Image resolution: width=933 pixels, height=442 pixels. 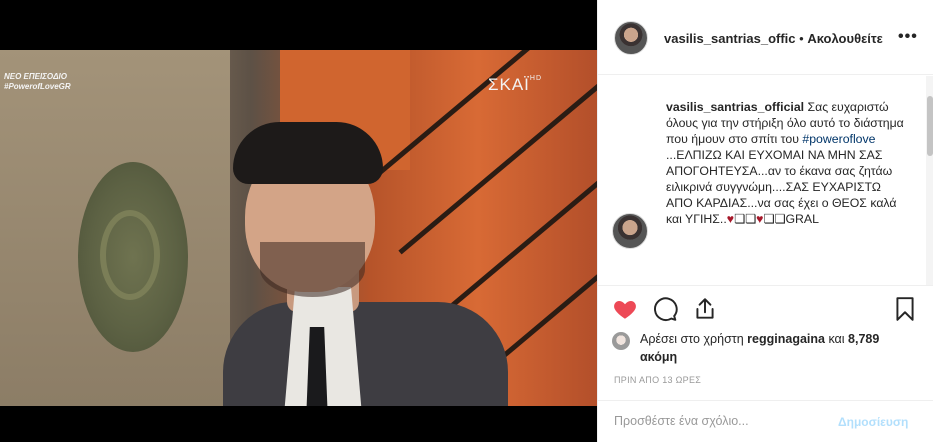 What do you see at coordinates (908, 37) in the screenshot?
I see `more-options-icon: •••` at bounding box center [908, 37].